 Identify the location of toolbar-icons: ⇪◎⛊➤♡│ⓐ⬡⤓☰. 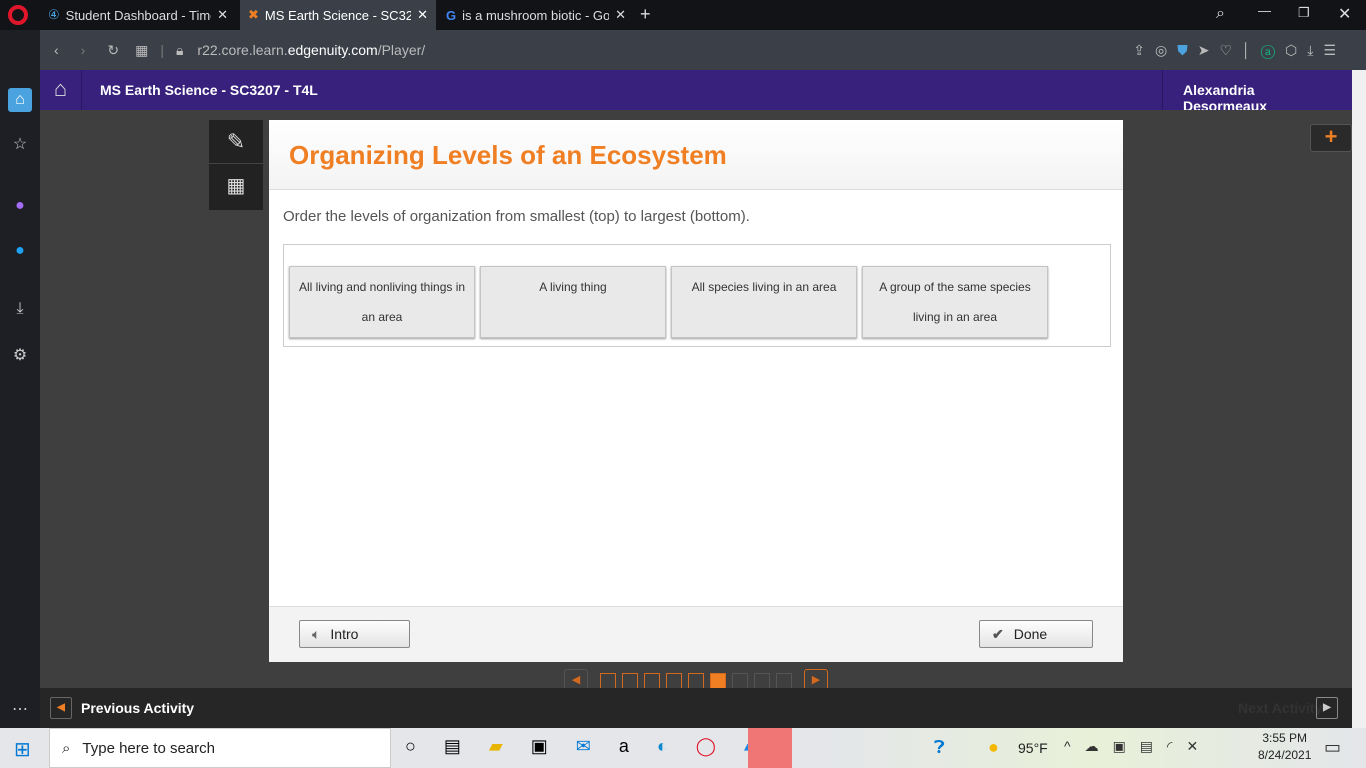
(1239, 50).